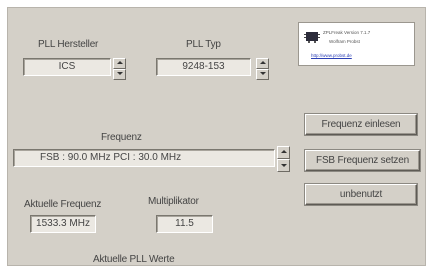 Image resolution: width=433 pixels, height=266 pixels. Describe the element at coordinates (68, 44) in the screenshot. I see `pll-hersteller-label: PLL Hersteller` at that location.